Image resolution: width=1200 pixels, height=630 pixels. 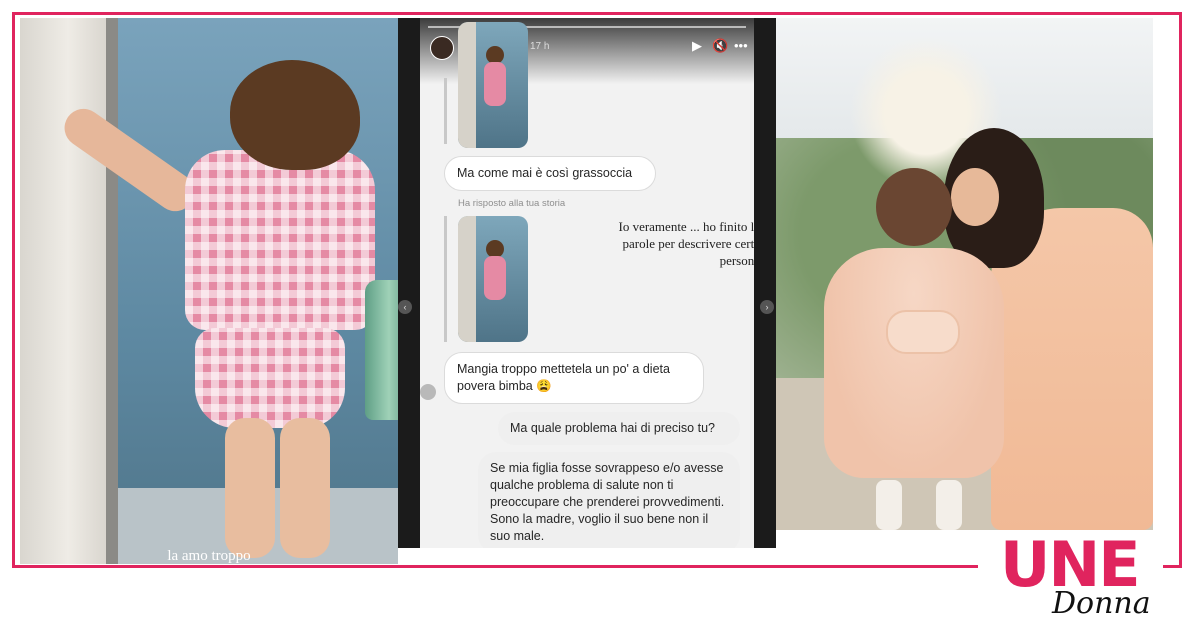 What do you see at coordinates (923, 332) in the screenshot?
I see `dress-bow` at bounding box center [923, 332].